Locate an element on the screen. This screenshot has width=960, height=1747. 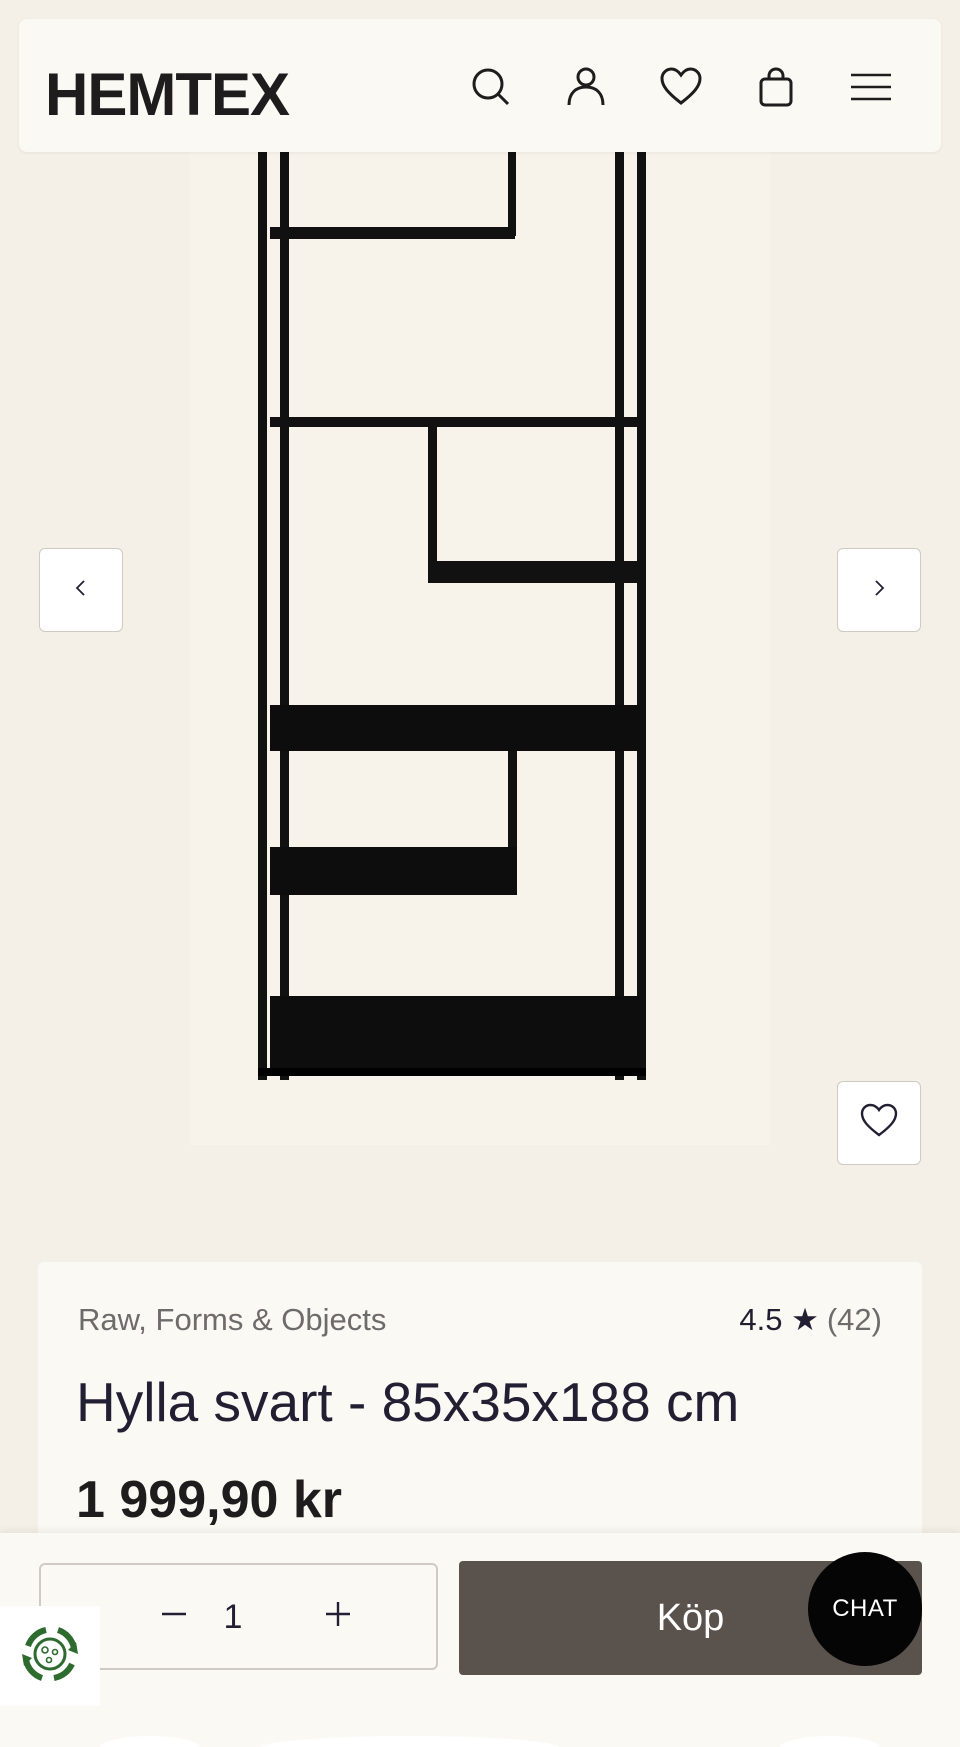
chevron-right-icon is located at coordinates (879, 590).